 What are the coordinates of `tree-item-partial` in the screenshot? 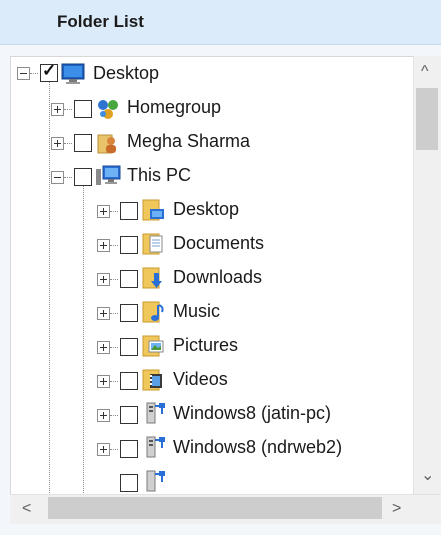 It's located at (212, 480).